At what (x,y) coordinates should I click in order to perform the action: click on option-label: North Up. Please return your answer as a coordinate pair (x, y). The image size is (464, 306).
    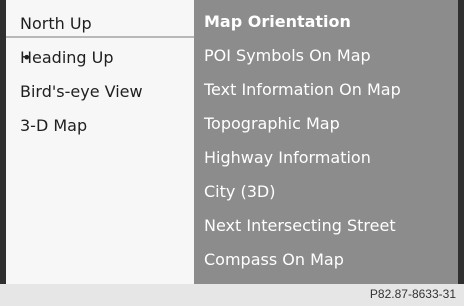
    Looking at the image, I should click on (56, 23).